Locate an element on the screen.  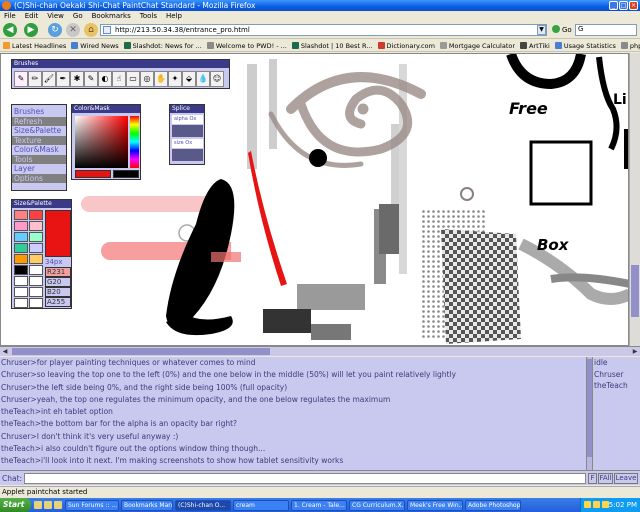
red-value: R231 is located at coordinates (58, 272).